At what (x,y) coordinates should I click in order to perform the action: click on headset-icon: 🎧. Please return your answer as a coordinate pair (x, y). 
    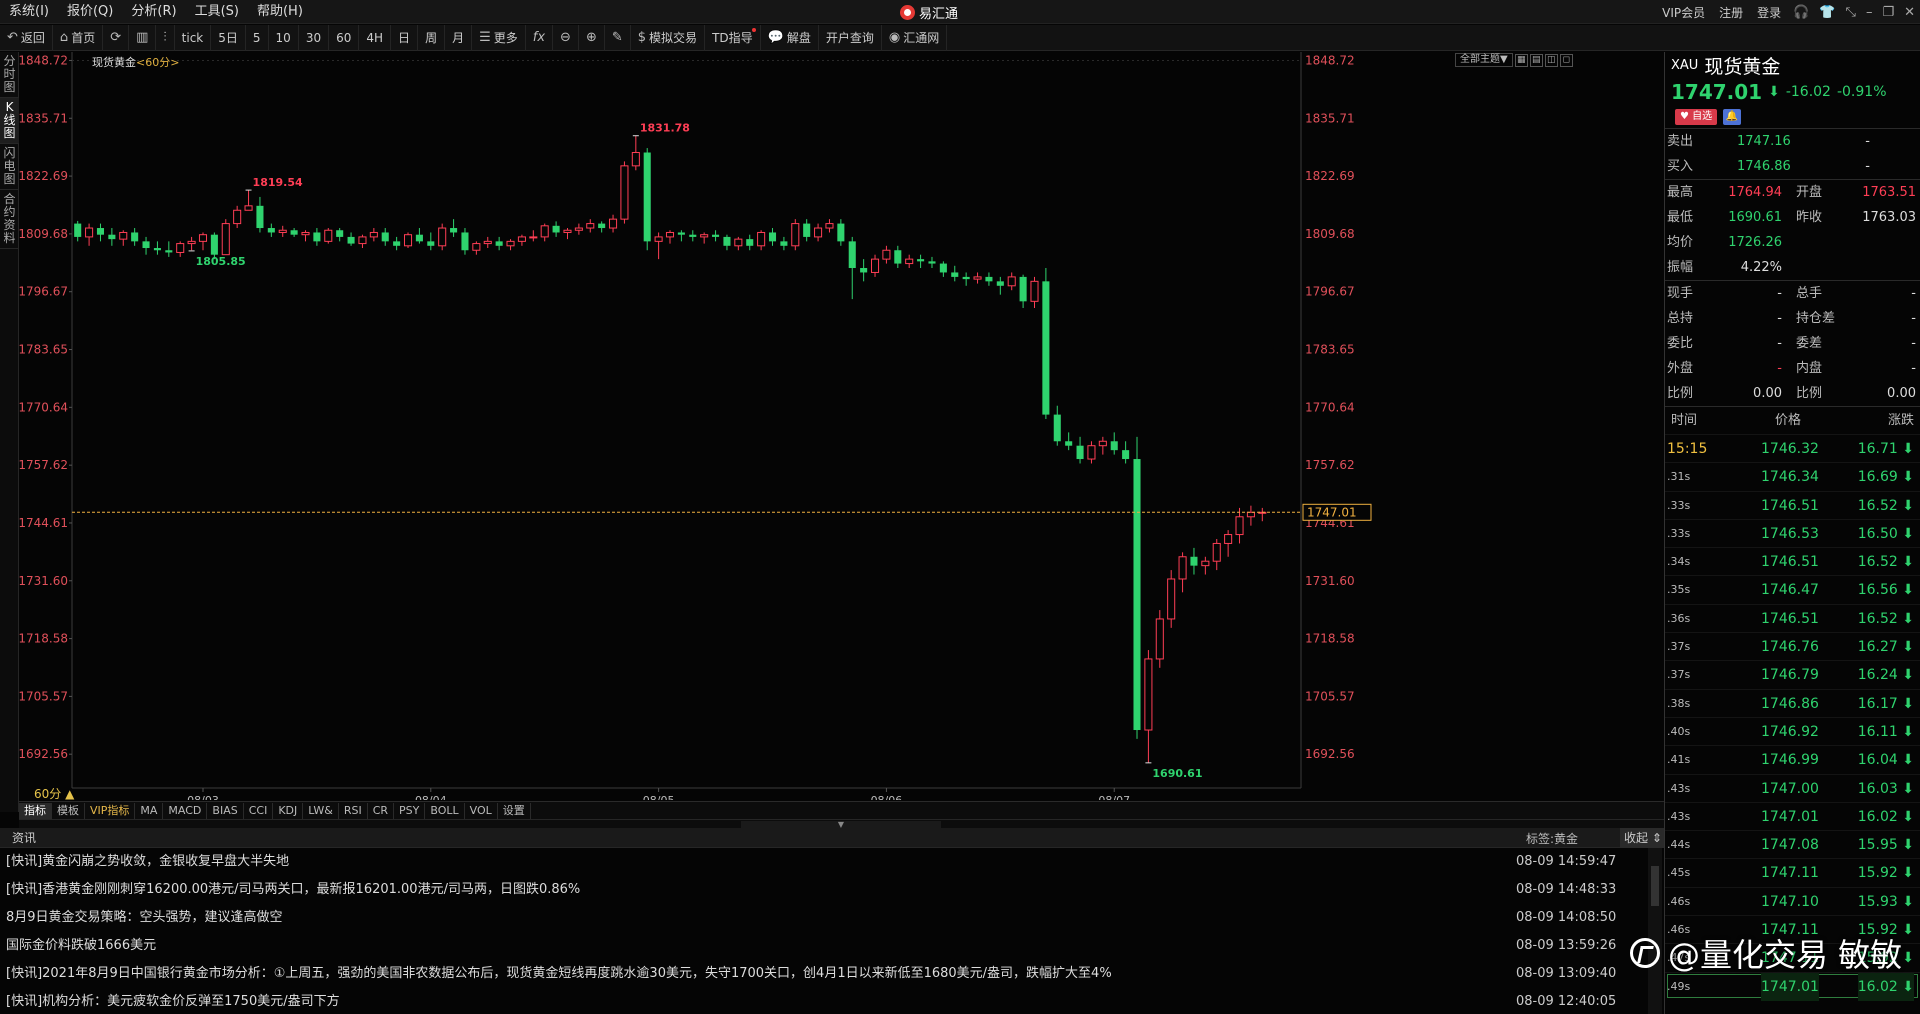
    Looking at the image, I should click on (1801, 12).